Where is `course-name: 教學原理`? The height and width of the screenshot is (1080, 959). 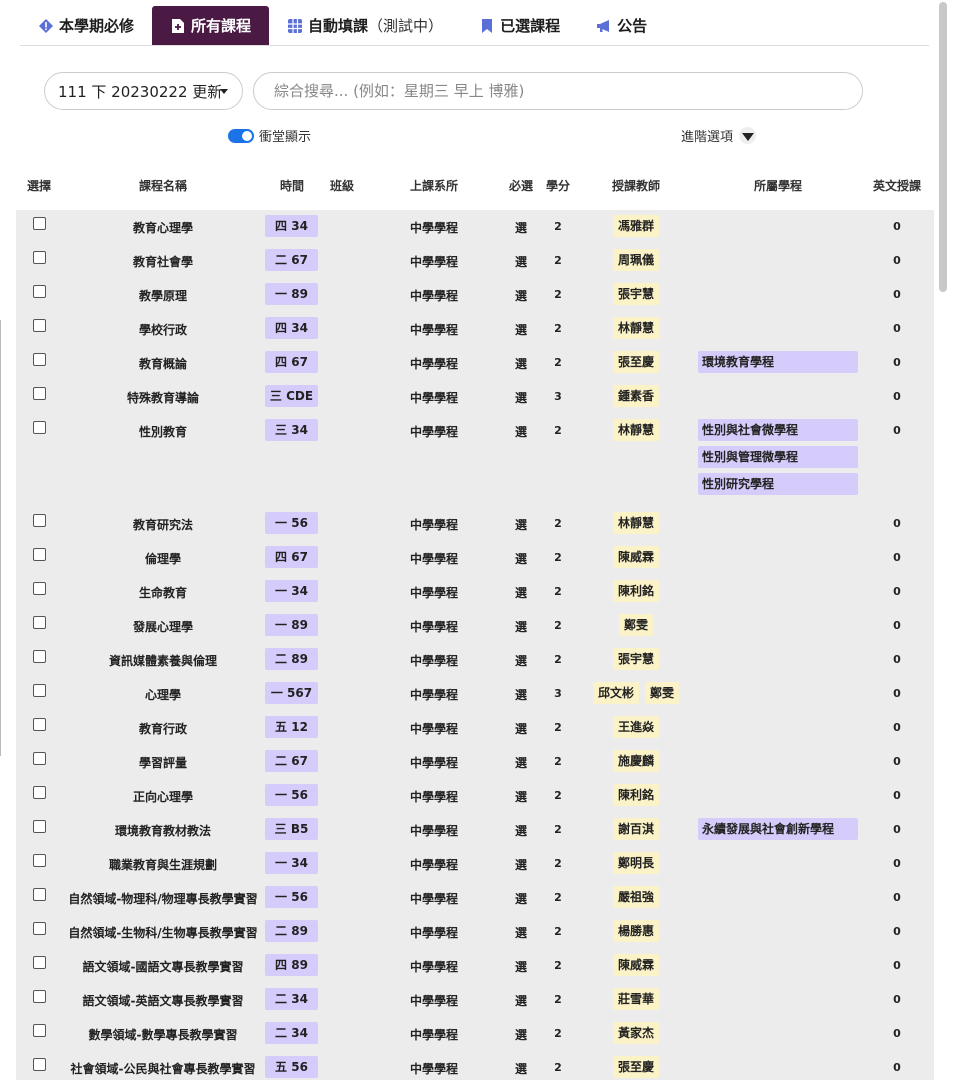 course-name: 教學原理 is located at coordinates (163, 295).